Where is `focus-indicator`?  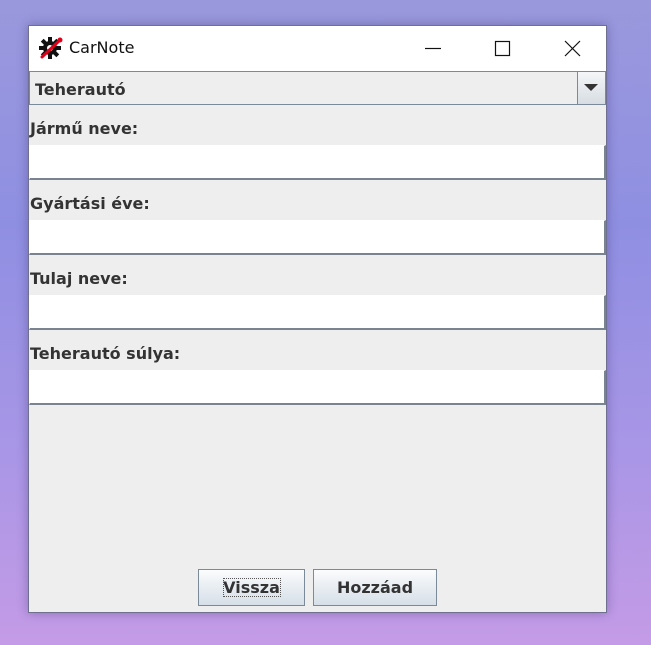
focus-indicator is located at coordinates (252, 587).